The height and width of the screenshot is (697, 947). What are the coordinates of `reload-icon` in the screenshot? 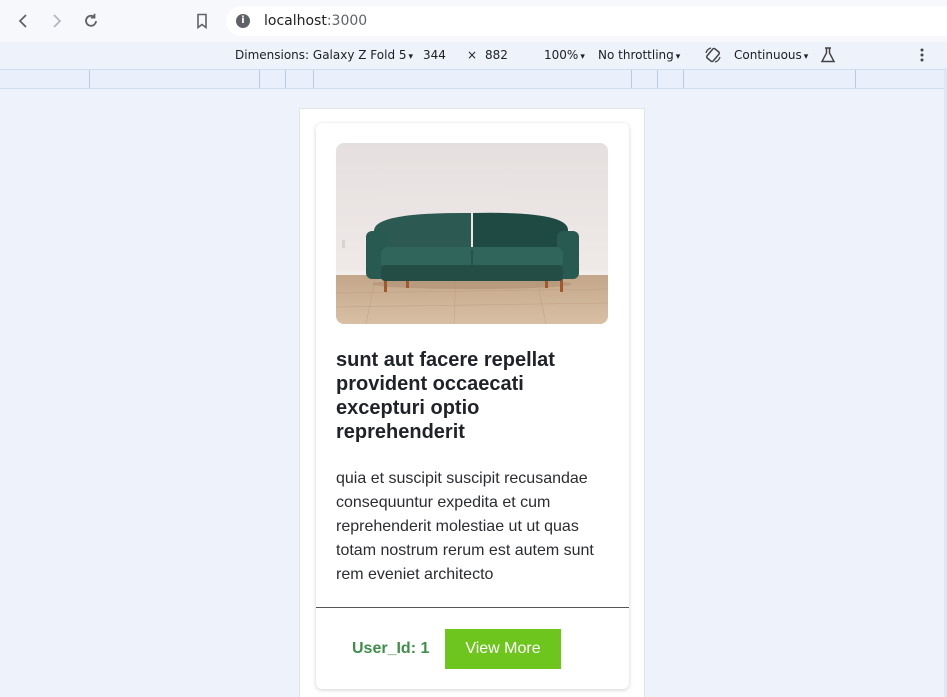 It's located at (91, 21).